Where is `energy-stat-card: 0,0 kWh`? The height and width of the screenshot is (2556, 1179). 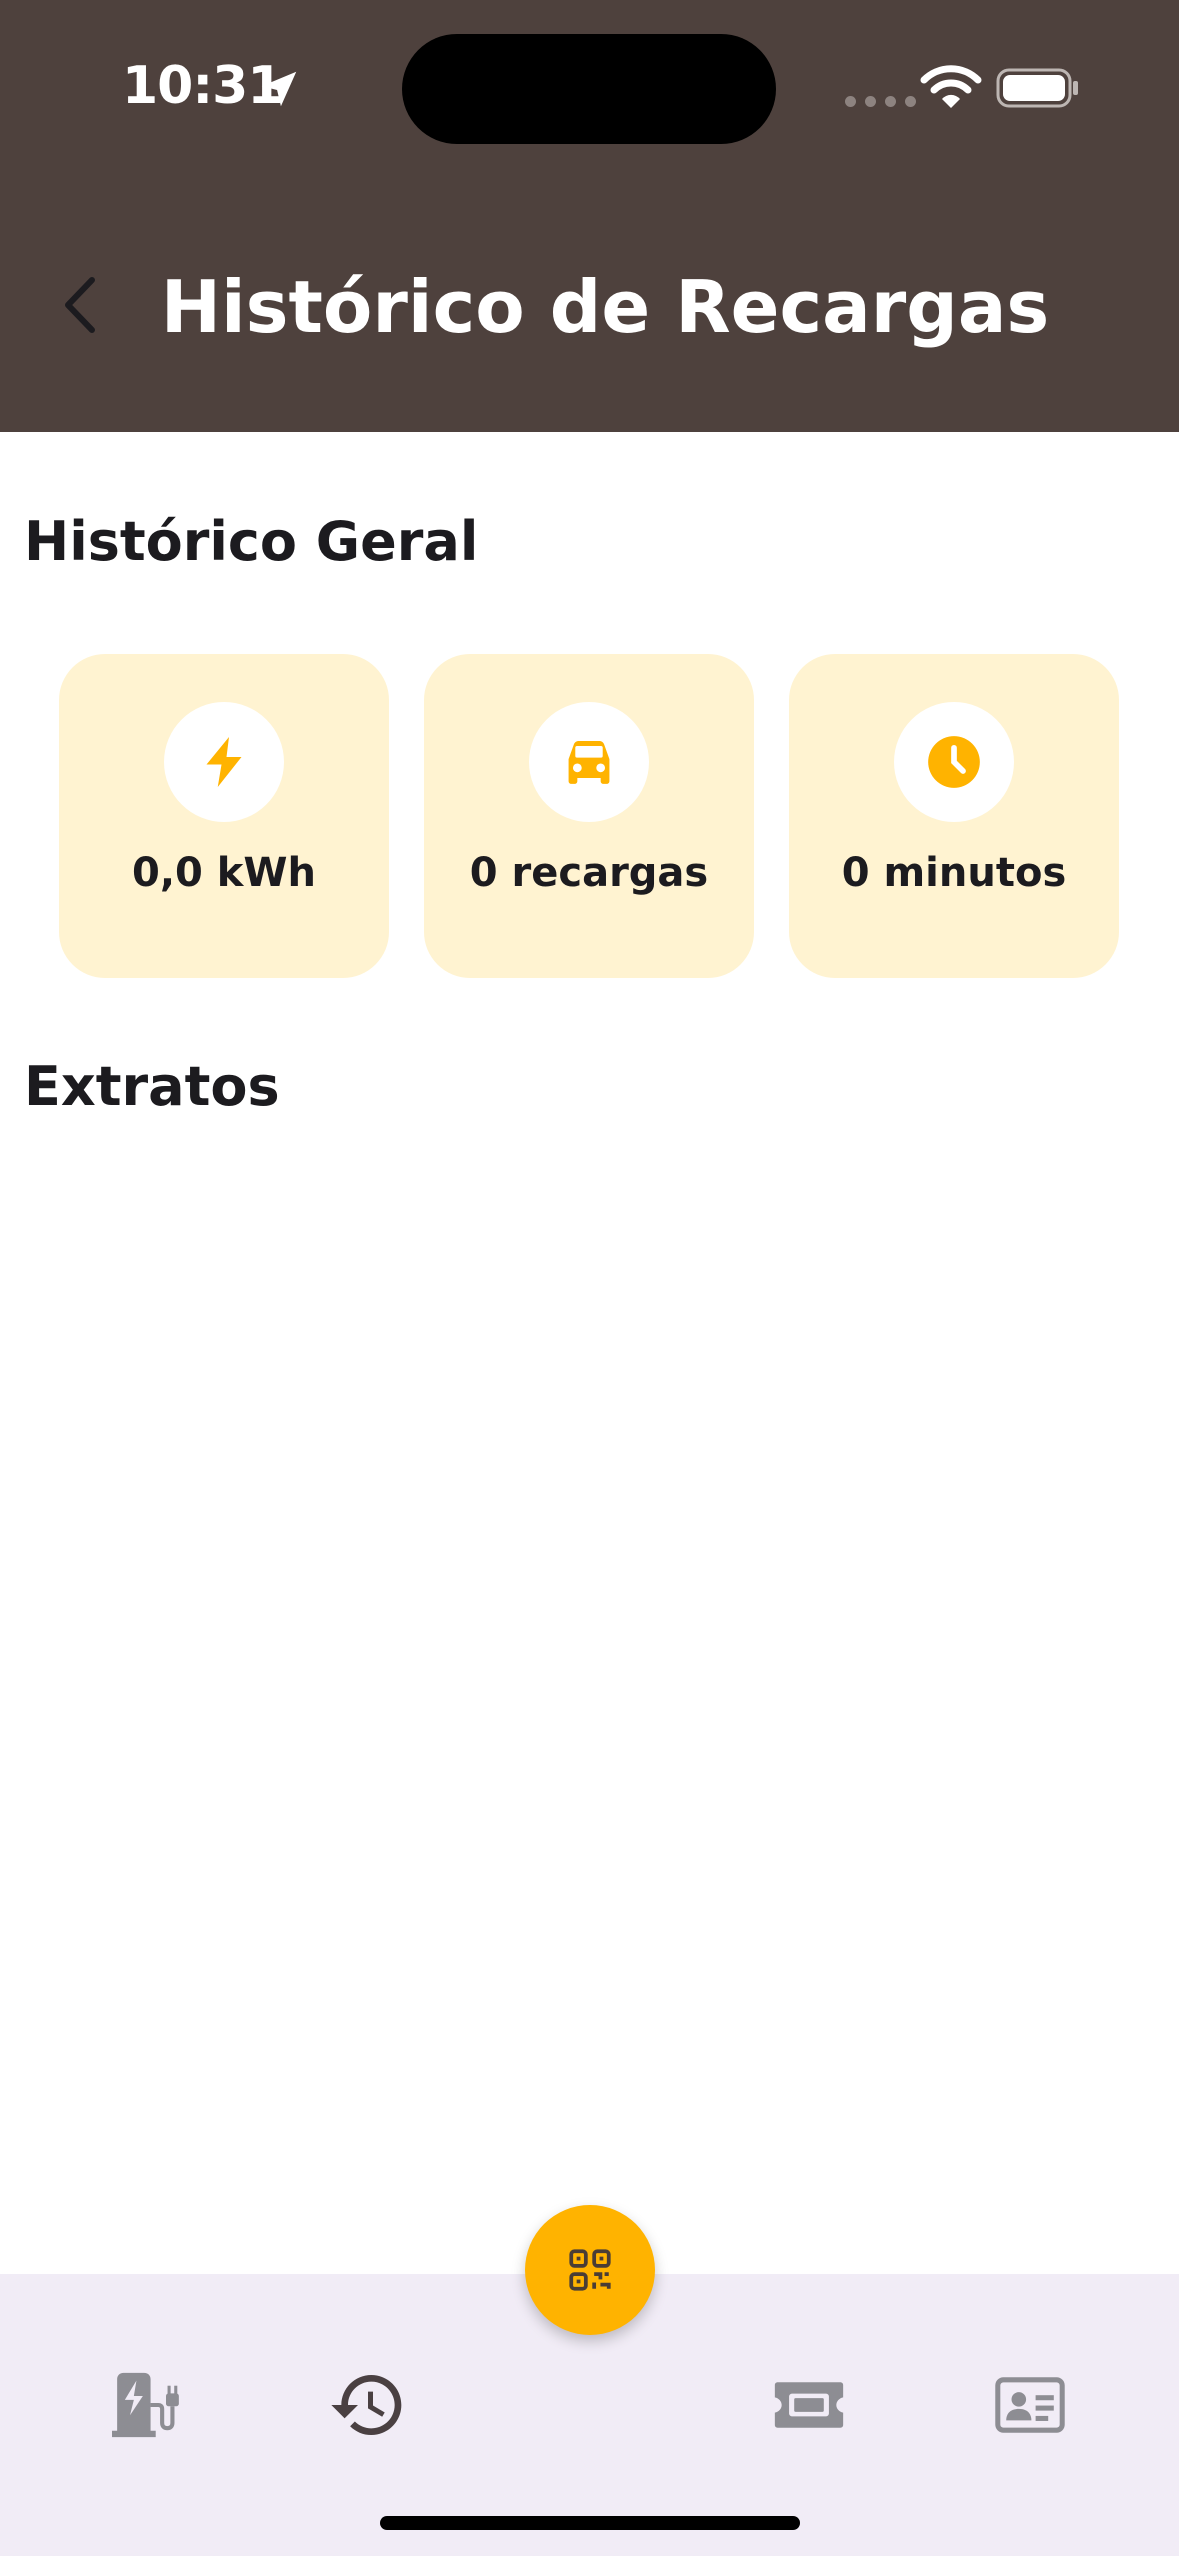 energy-stat-card: 0,0 kWh is located at coordinates (224, 816).